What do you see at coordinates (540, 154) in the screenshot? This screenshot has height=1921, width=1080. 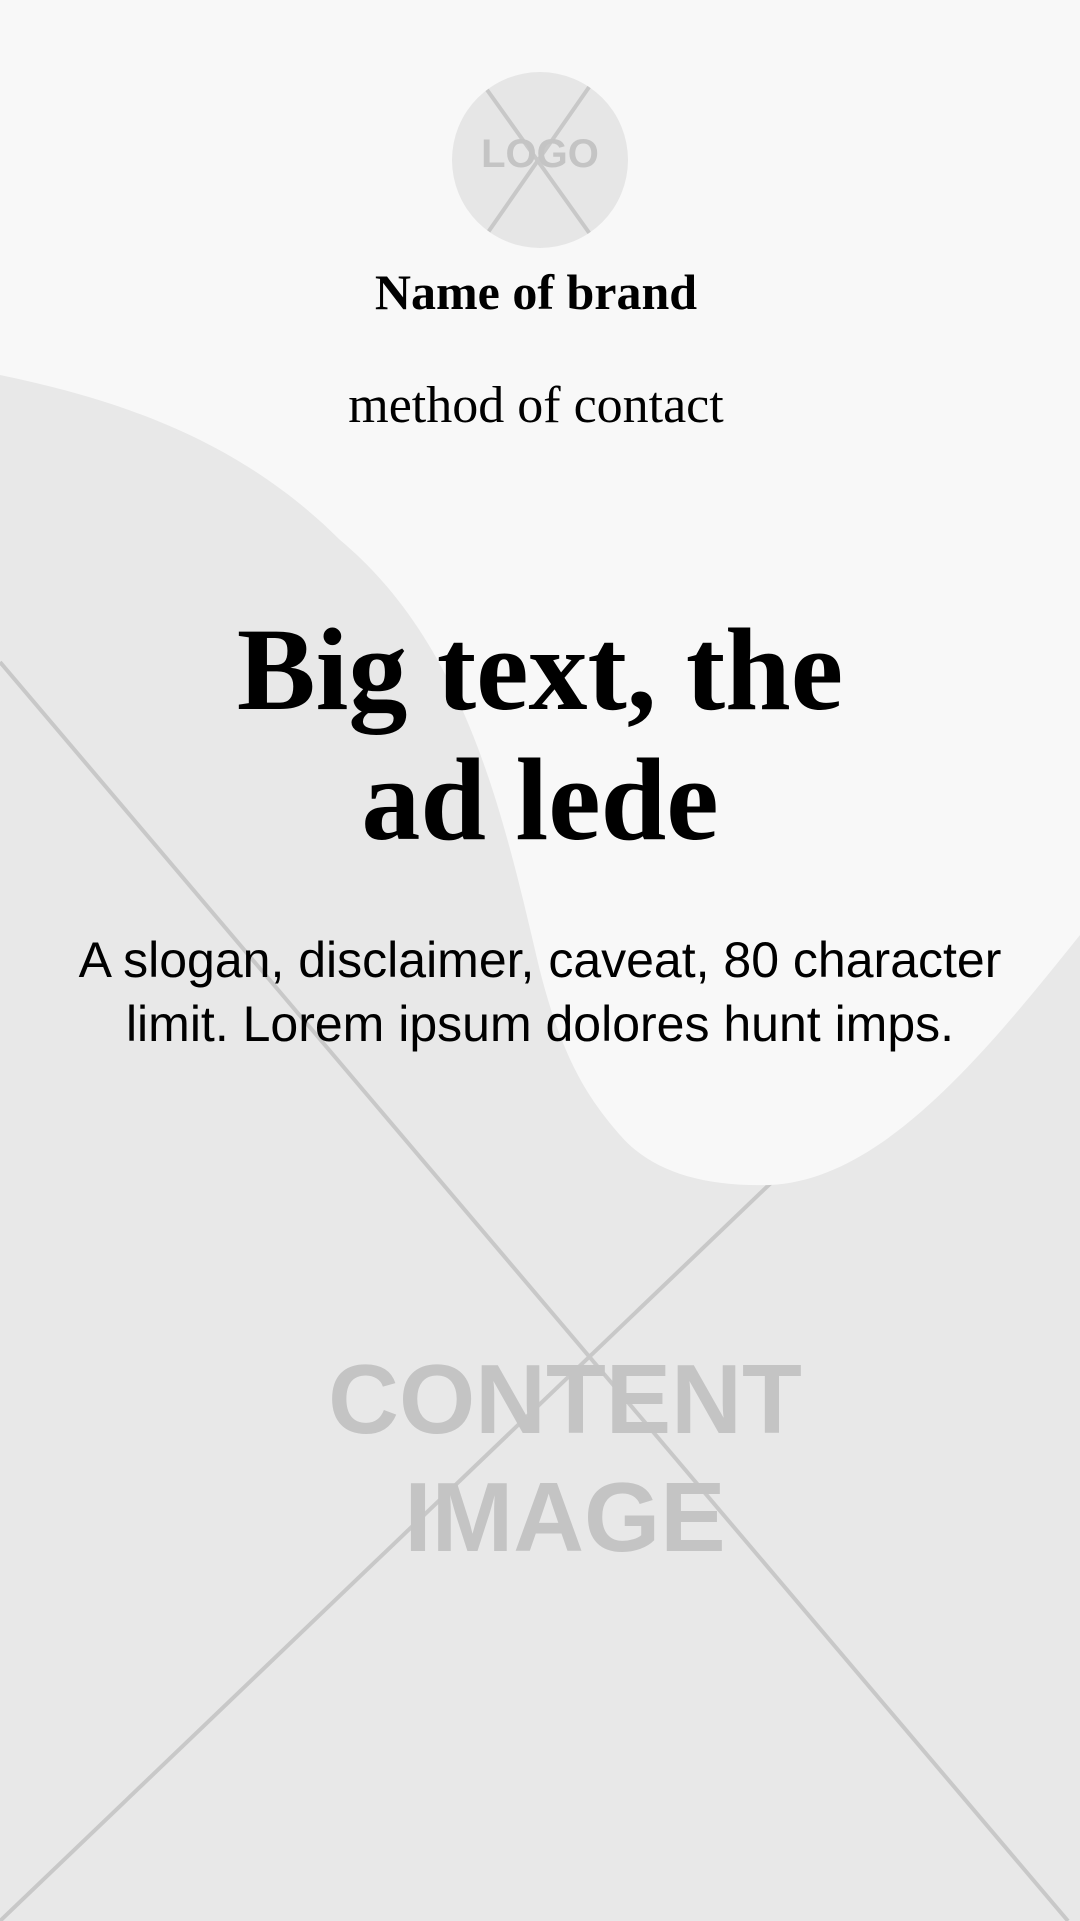 I see `logo-text: LOGO` at bounding box center [540, 154].